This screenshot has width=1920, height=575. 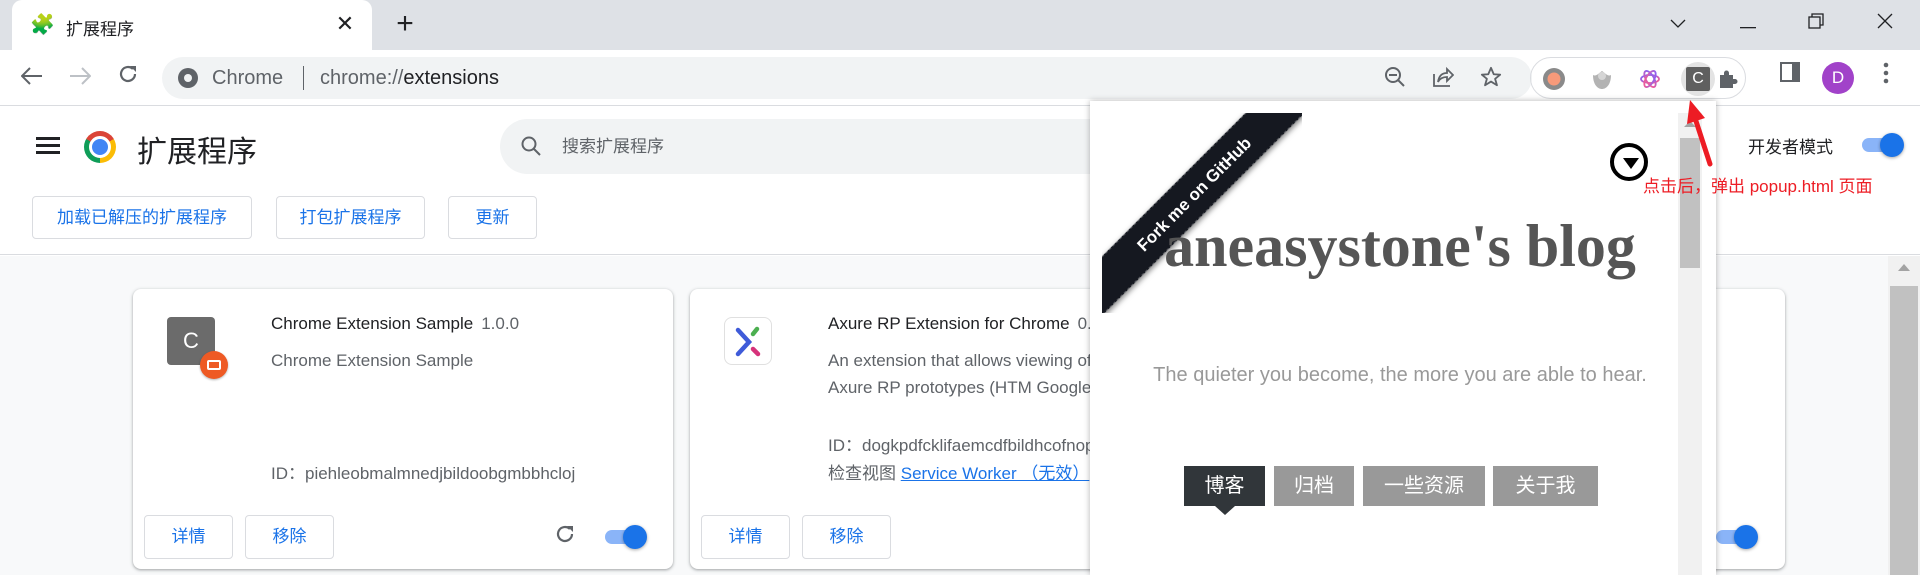 What do you see at coordinates (1904, 267) in the screenshot?
I see `scroll-up-arrow-icon` at bounding box center [1904, 267].